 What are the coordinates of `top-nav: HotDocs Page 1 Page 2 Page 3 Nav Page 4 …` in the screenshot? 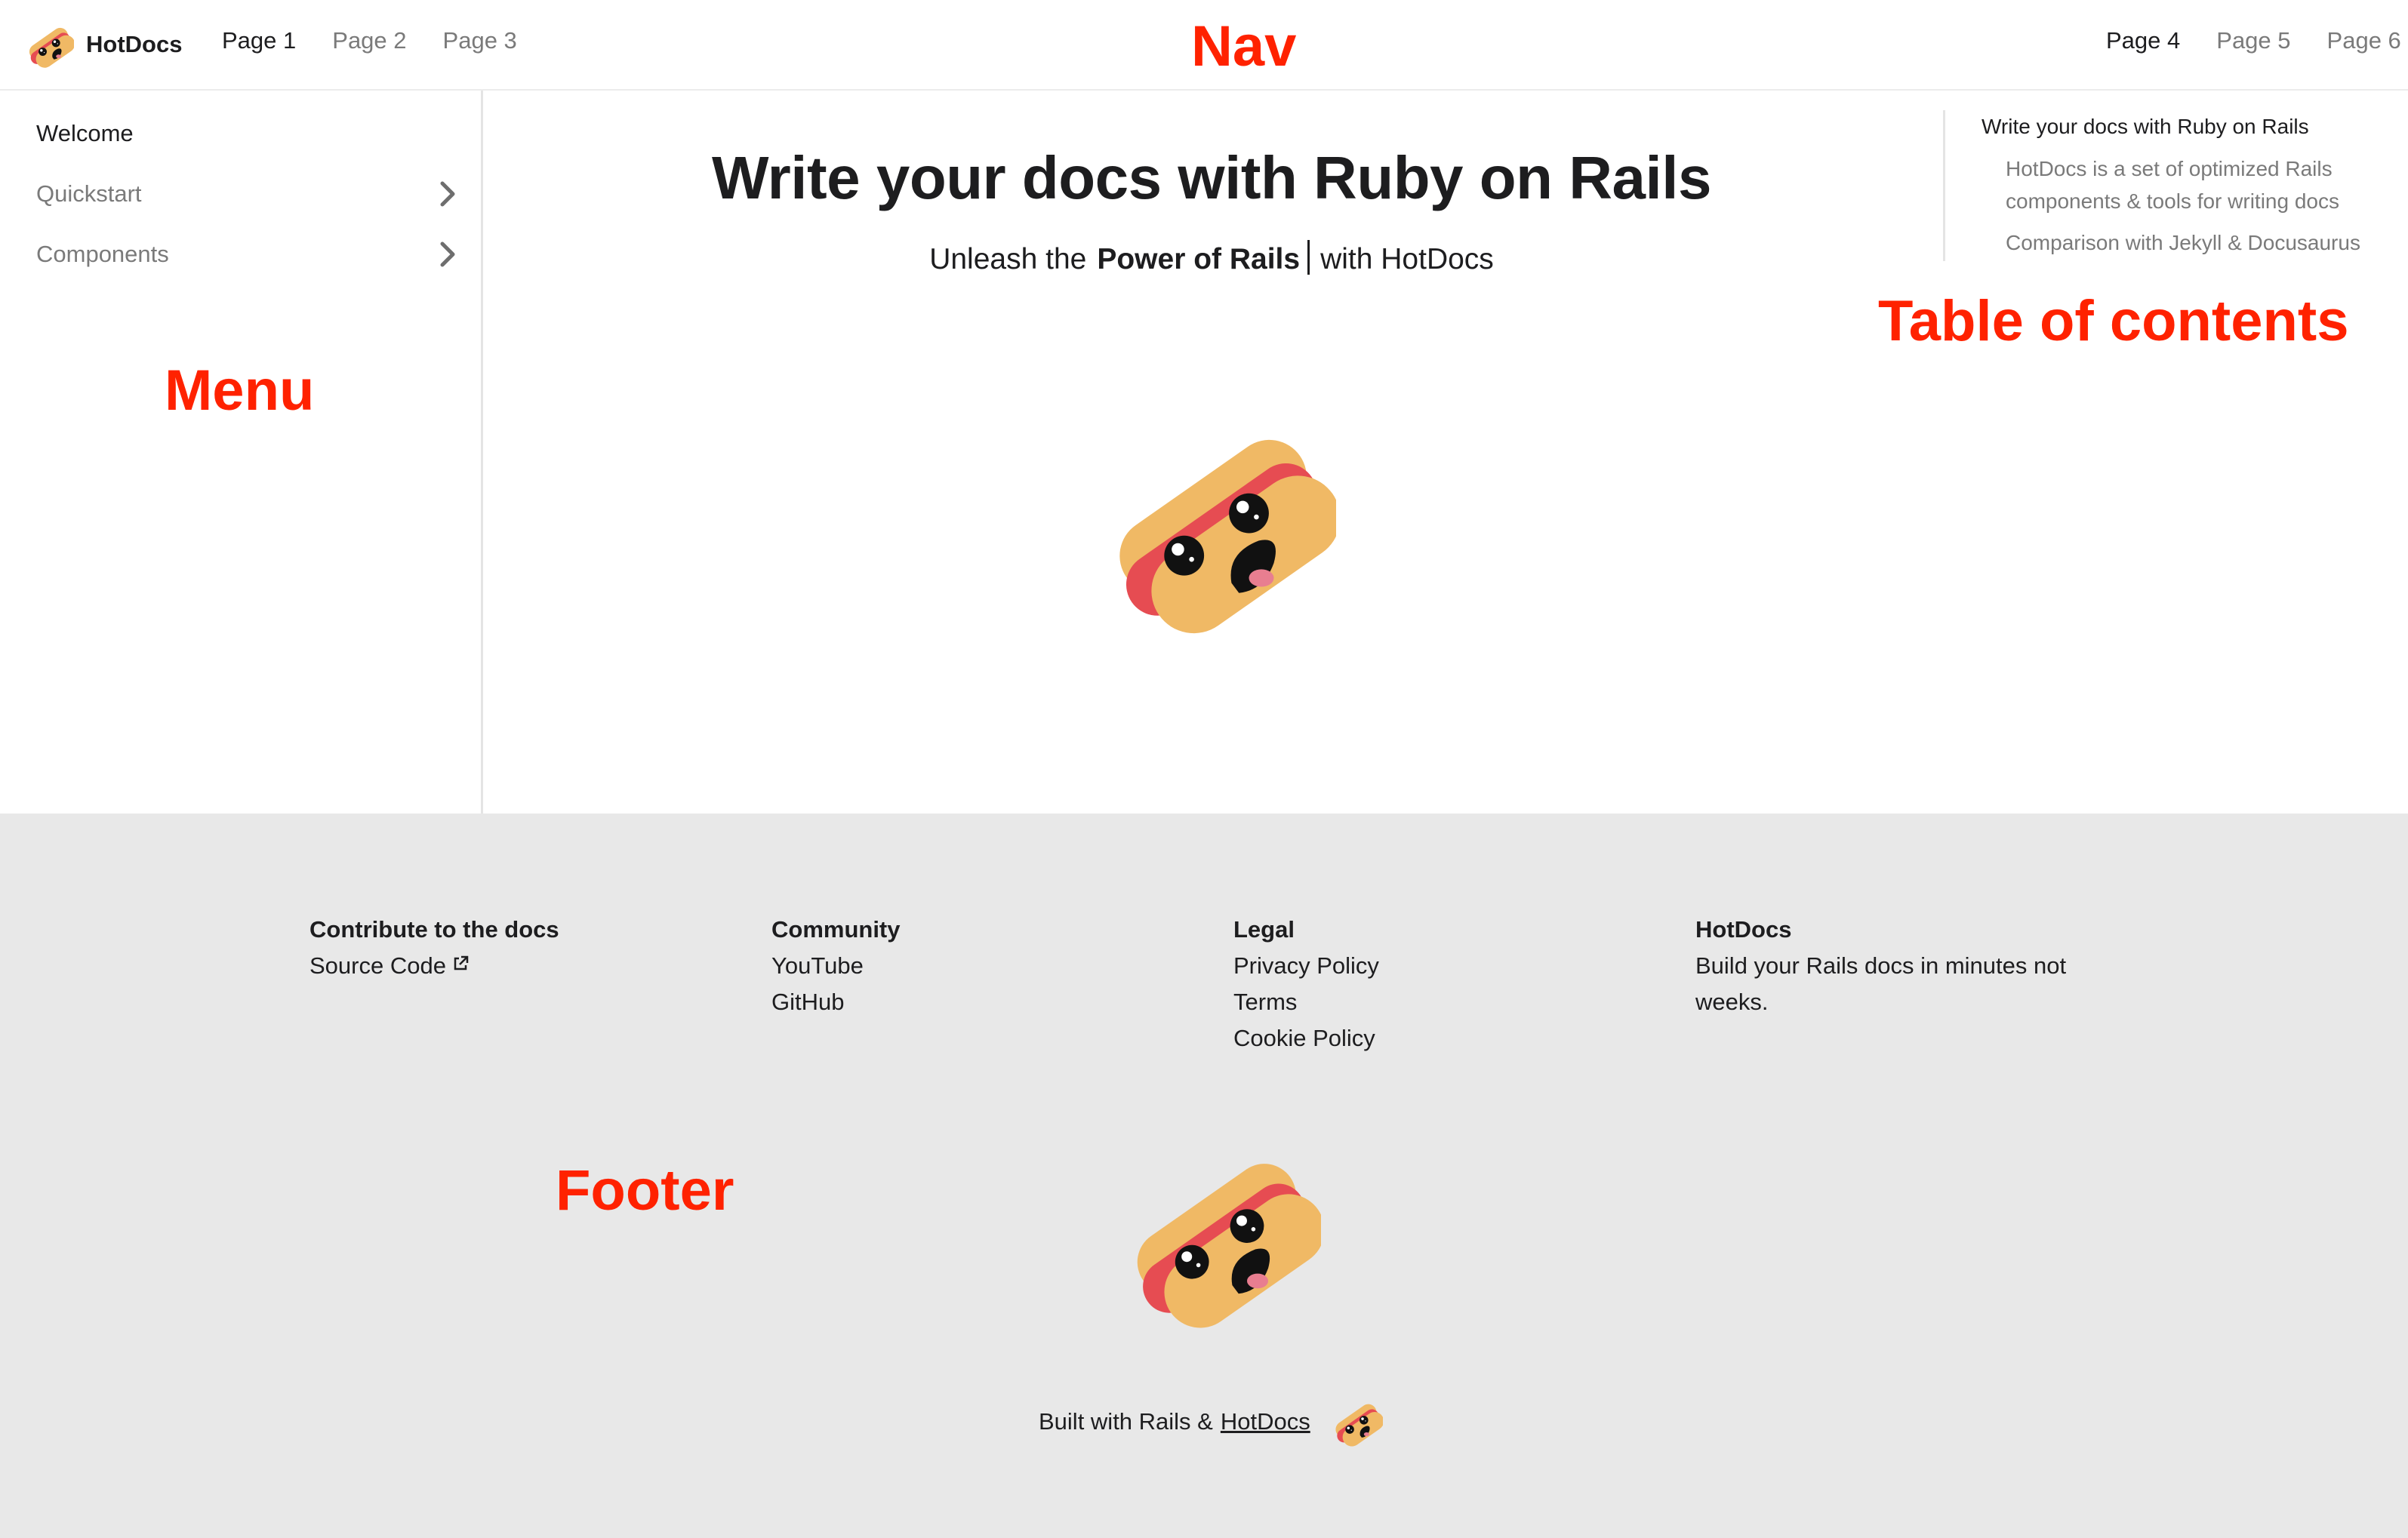 It's located at (1204, 45).